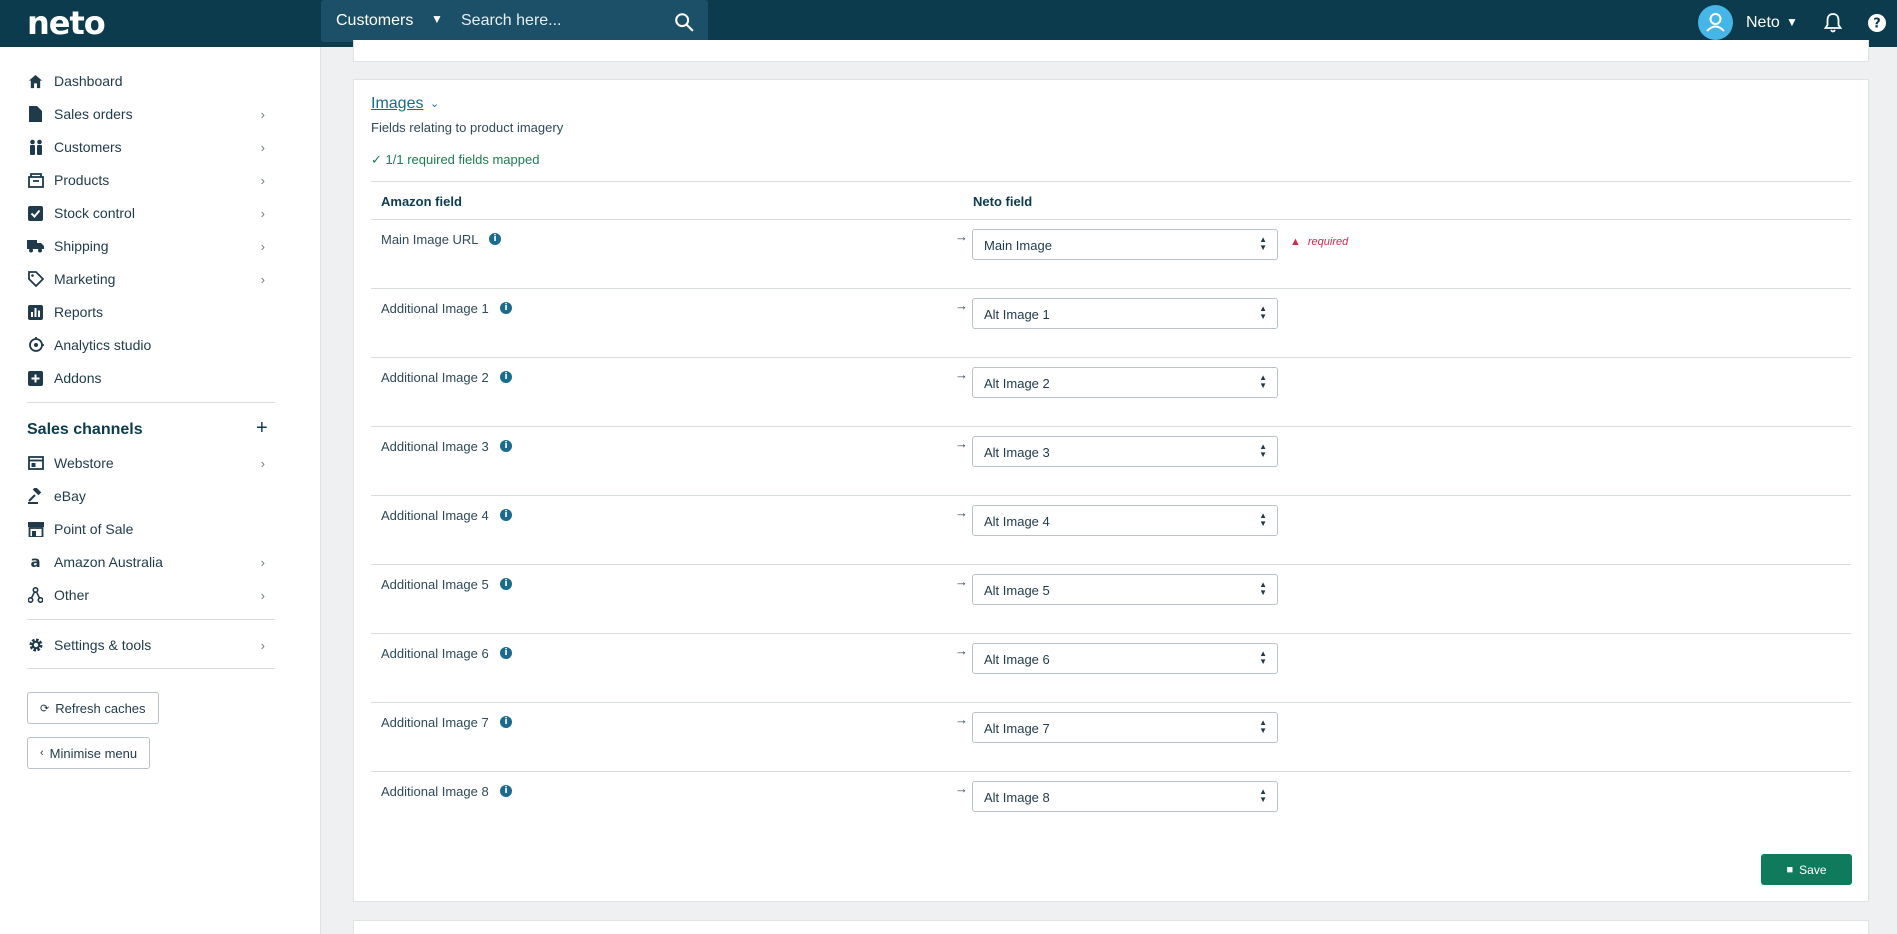 The image size is (1897, 934). What do you see at coordinates (1125, 727) in the screenshot?
I see `neto-field-select: Alt Image 7 ▲ ▼` at bounding box center [1125, 727].